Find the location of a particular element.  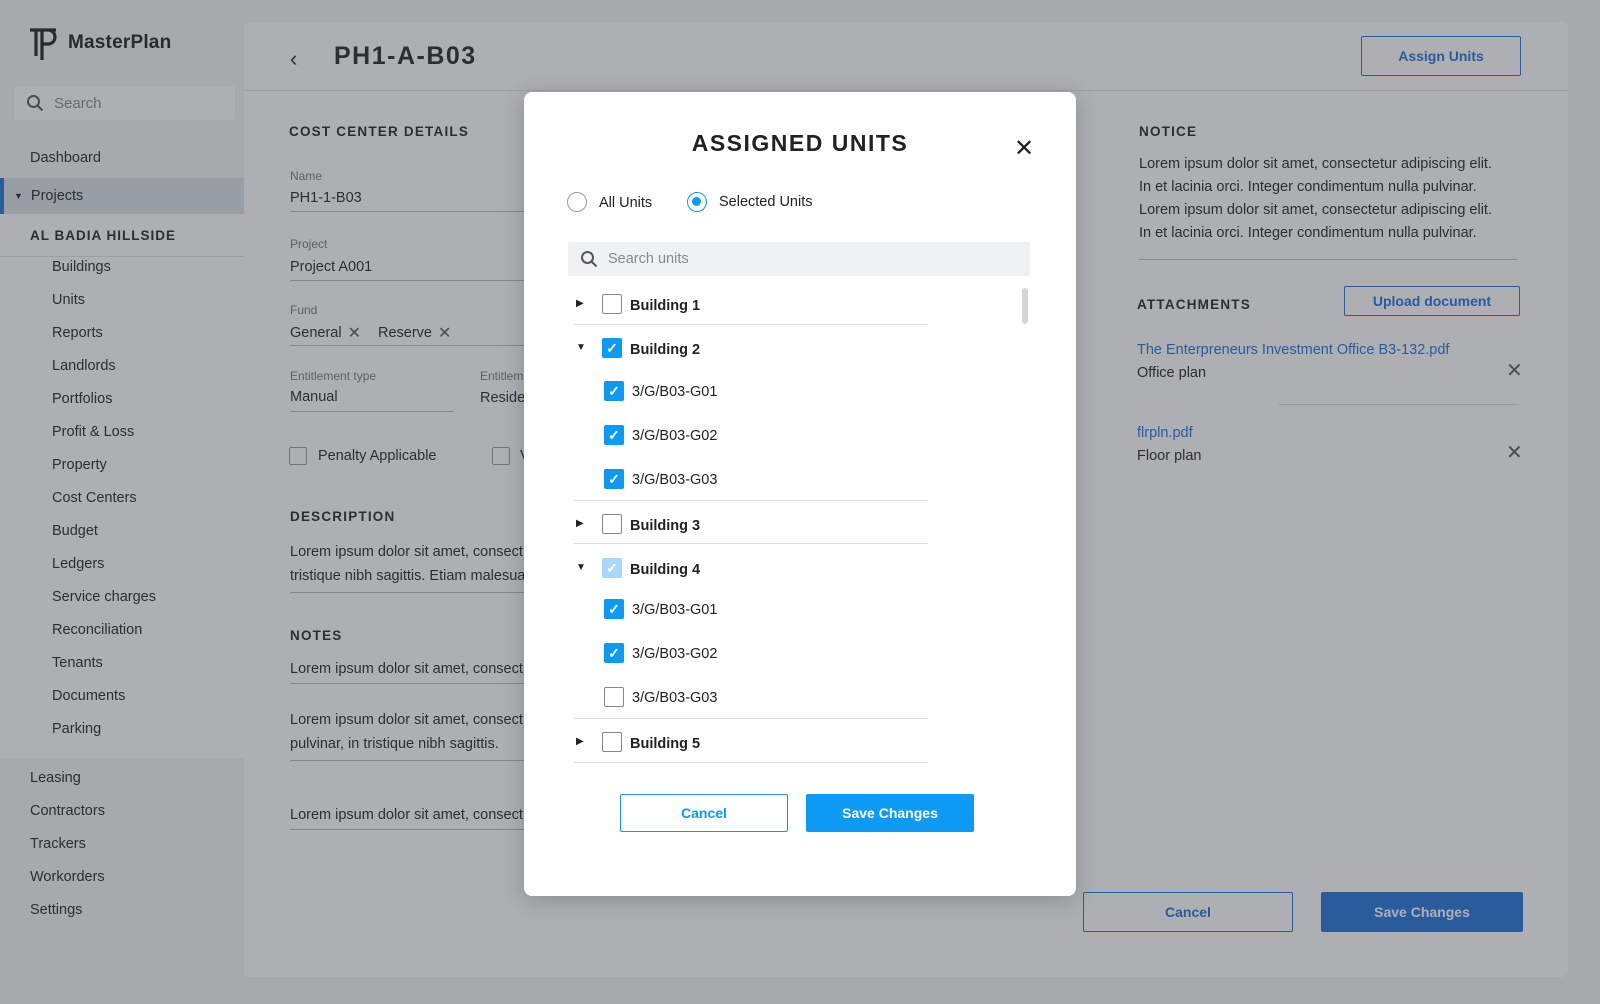

tree-building-row: ▼ ✓ Building 4 is located at coordinates (803, 572).